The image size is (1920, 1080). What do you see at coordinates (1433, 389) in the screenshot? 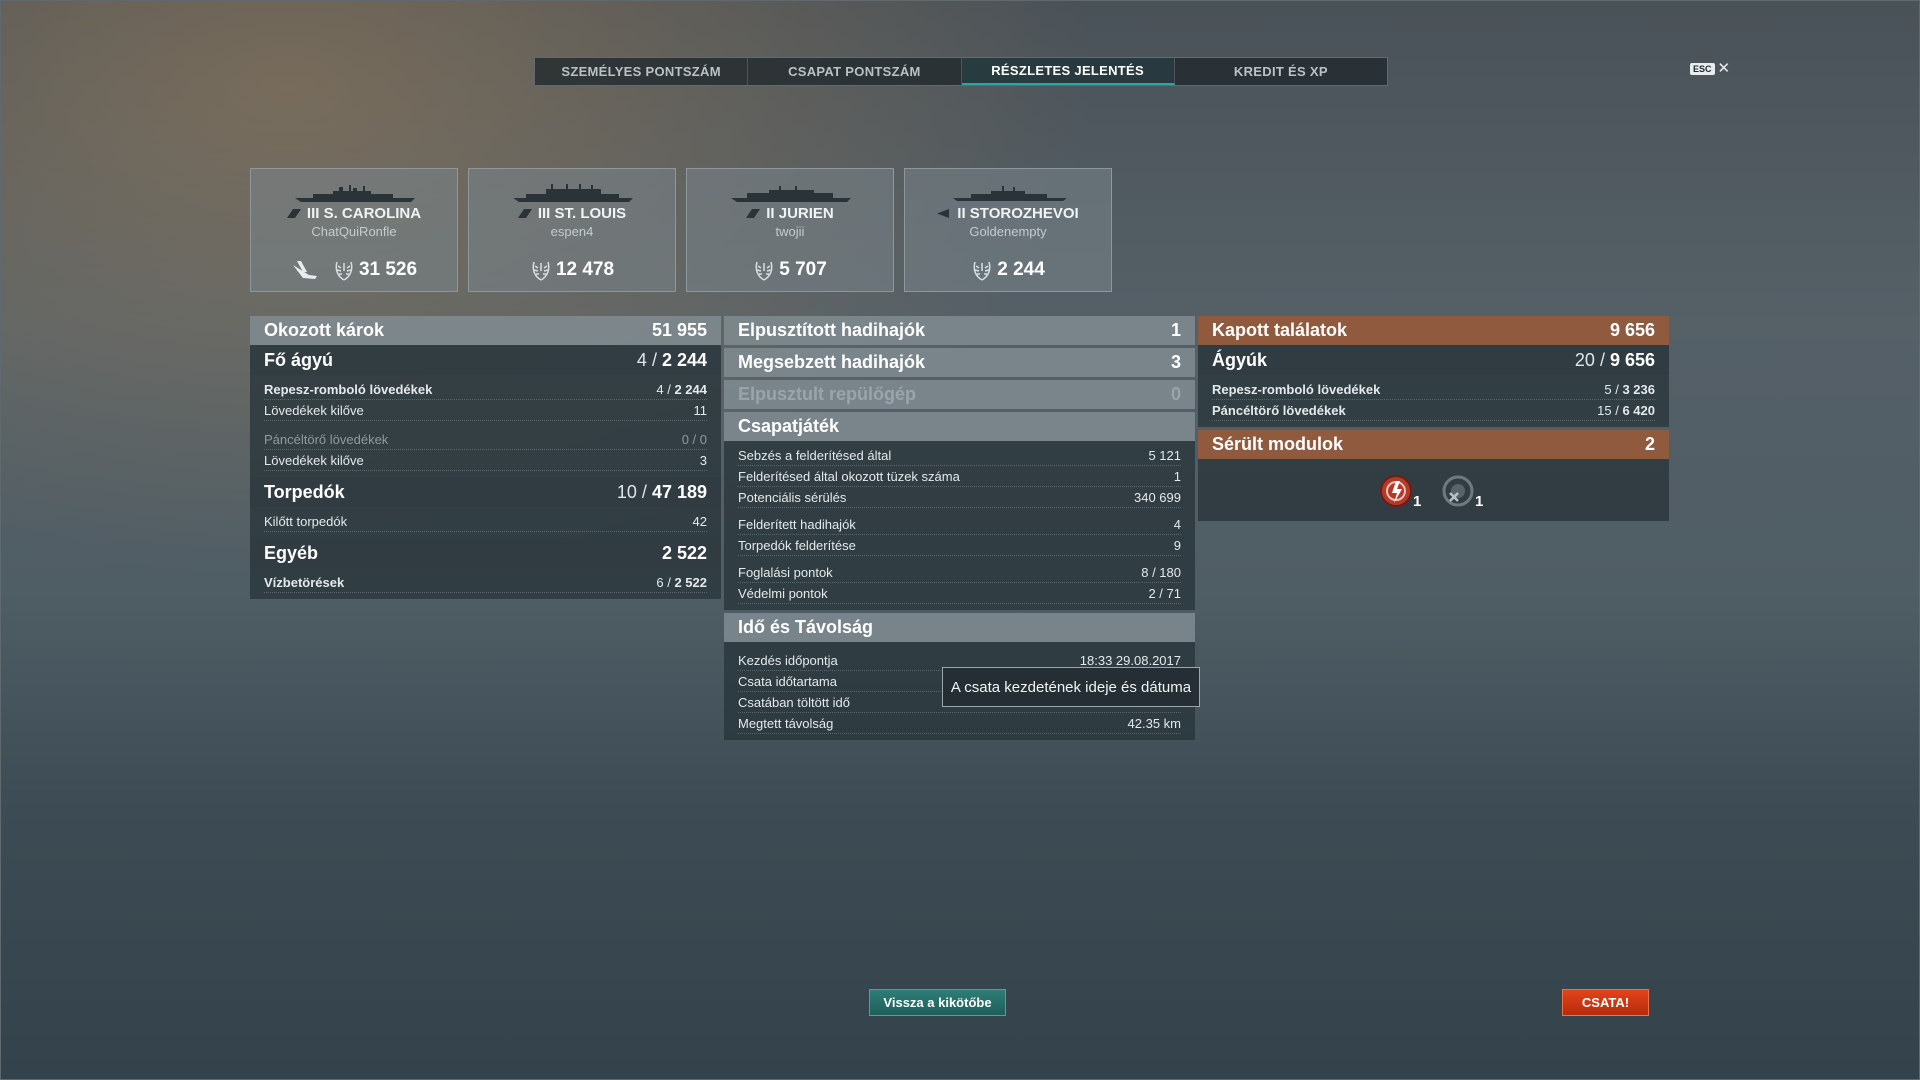
I see `stat-row: Repesz-romboló lövedékek 5 / 3 236` at bounding box center [1433, 389].